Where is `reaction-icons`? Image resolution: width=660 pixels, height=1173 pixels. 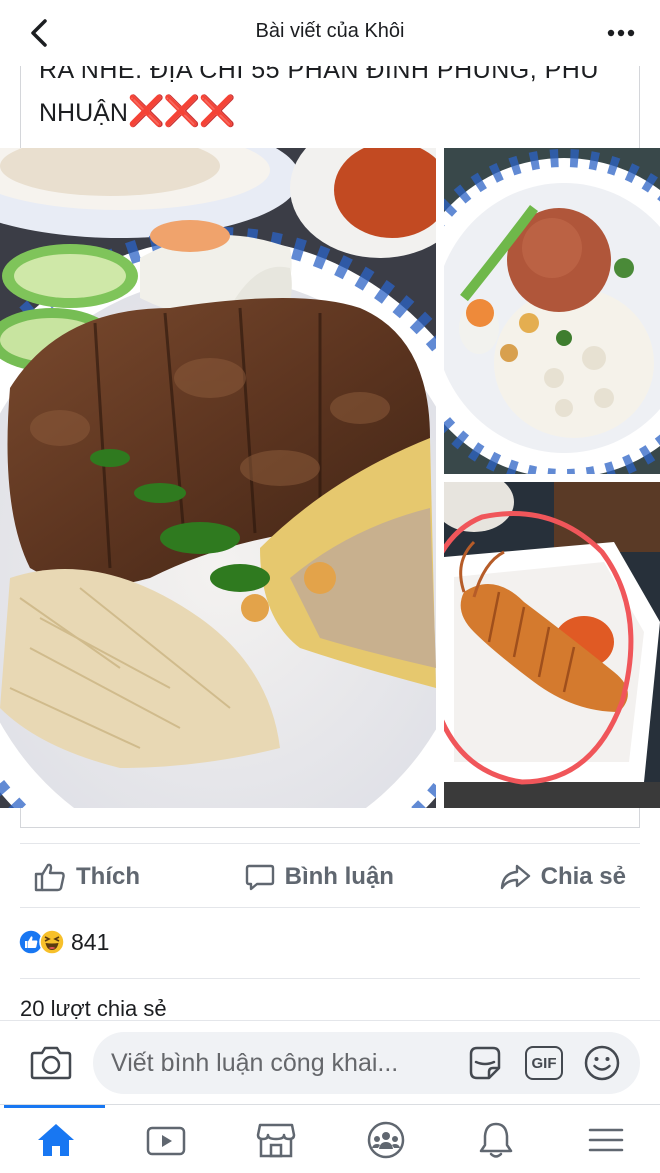
reaction-icons is located at coordinates (41, 942).